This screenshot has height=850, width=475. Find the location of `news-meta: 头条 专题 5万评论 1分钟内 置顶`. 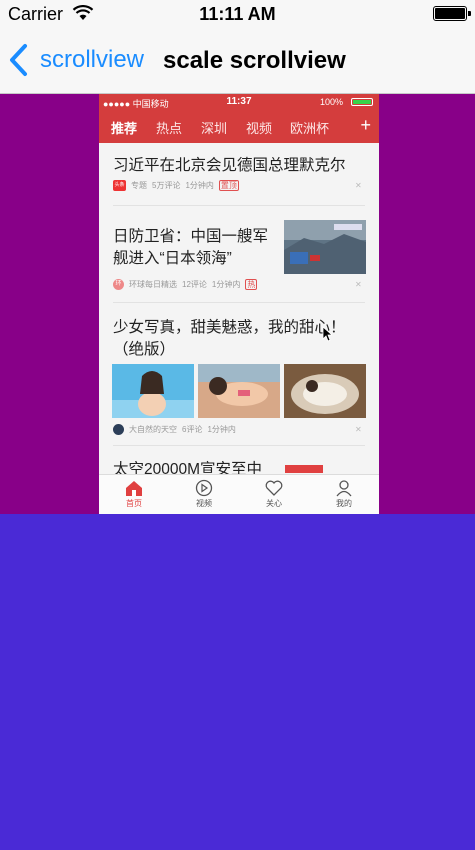

news-meta: 头条 专题 5万评论 1分钟内 置顶 is located at coordinates (176, 185).